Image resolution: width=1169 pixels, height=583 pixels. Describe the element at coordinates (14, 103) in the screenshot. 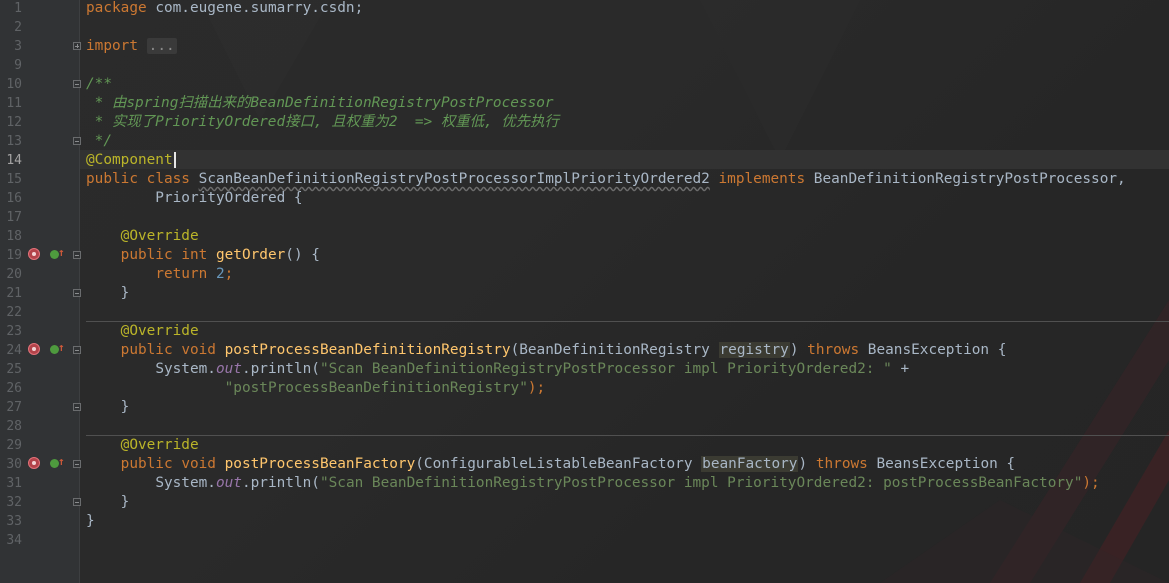

I see `line-number: 11` at that location.